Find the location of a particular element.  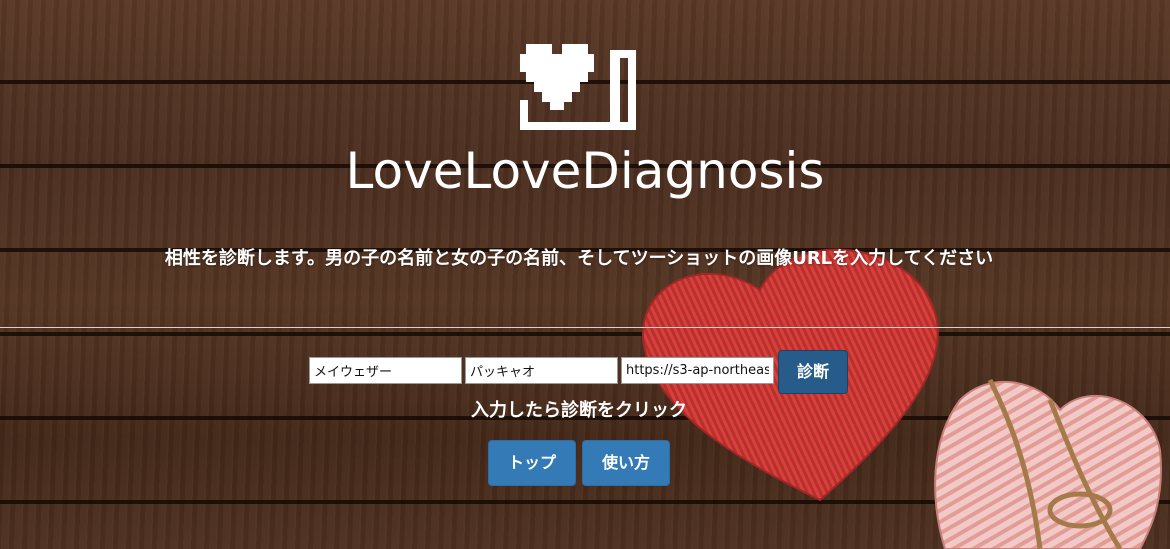

form-hint: 入力したら診断をクリック is located at coordinates (579, 410).